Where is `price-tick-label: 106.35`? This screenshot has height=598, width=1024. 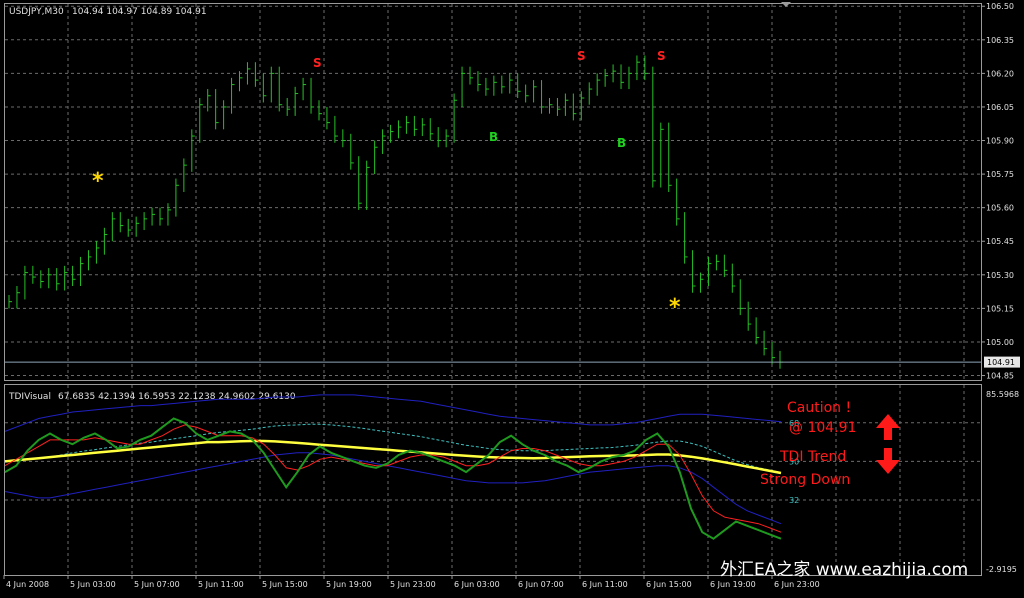 price-tick-label: 106.35 is located at coordinates (1000, 40).